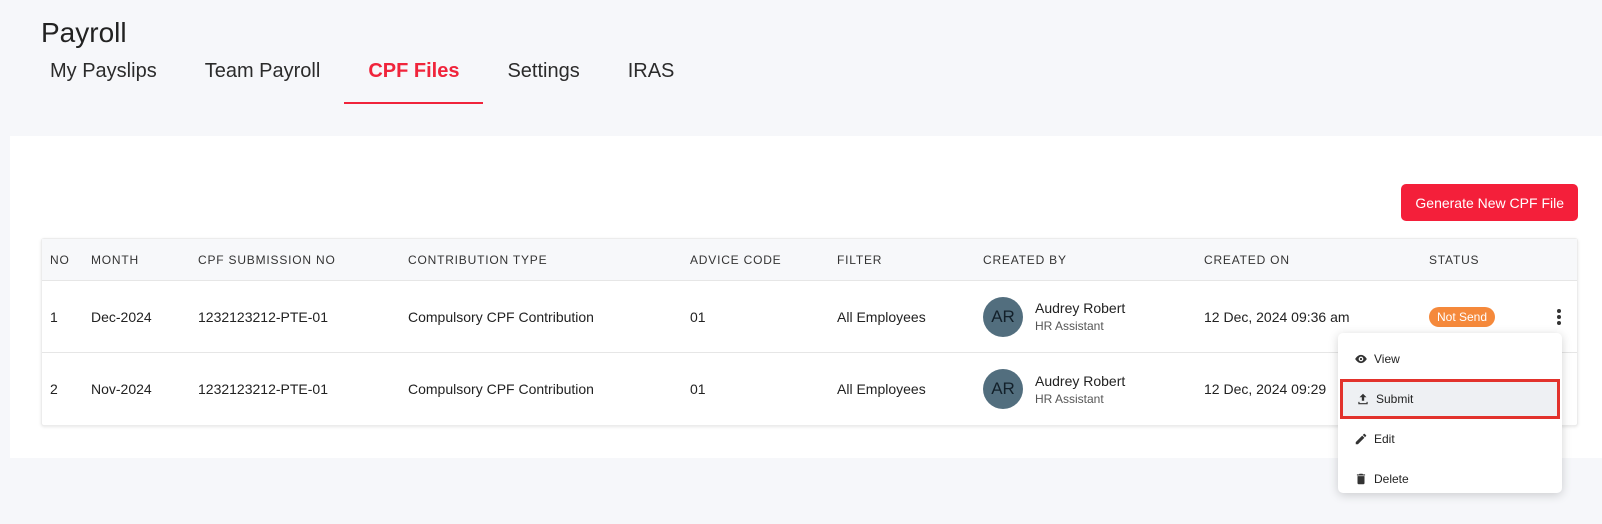 The image size is (1602, 524). I want to click on cell-status: Not Send, so click(1489, 316).